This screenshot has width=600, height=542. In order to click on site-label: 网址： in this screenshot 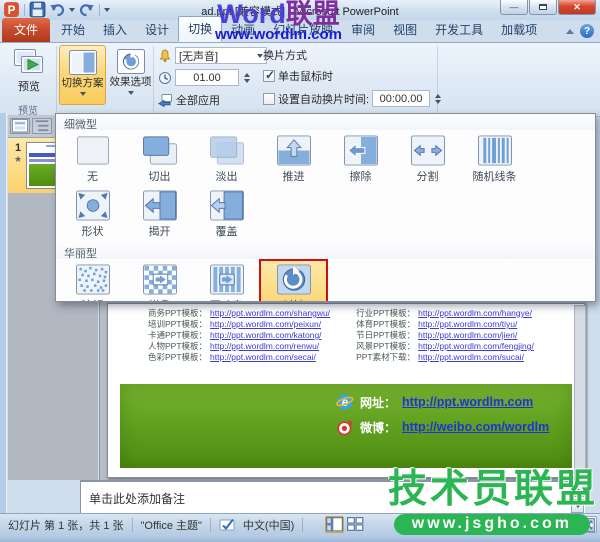, I will do `click(378, 402)`.